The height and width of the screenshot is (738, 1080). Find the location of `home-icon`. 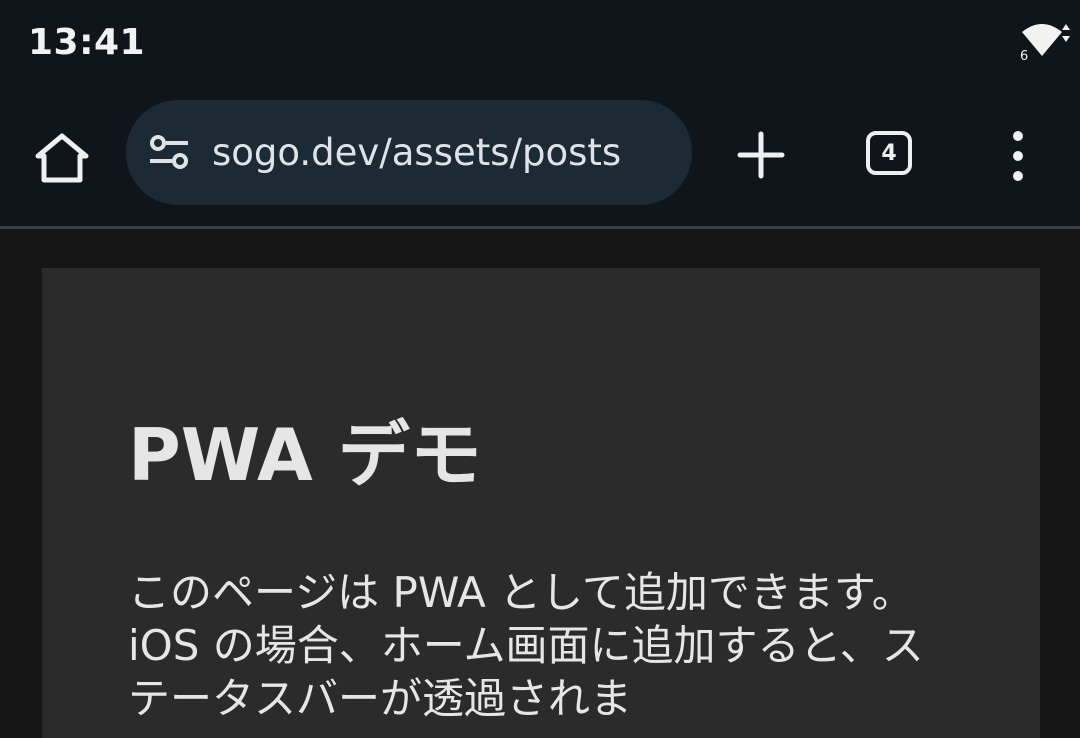

home-icon is located at coordinates (62, 158).